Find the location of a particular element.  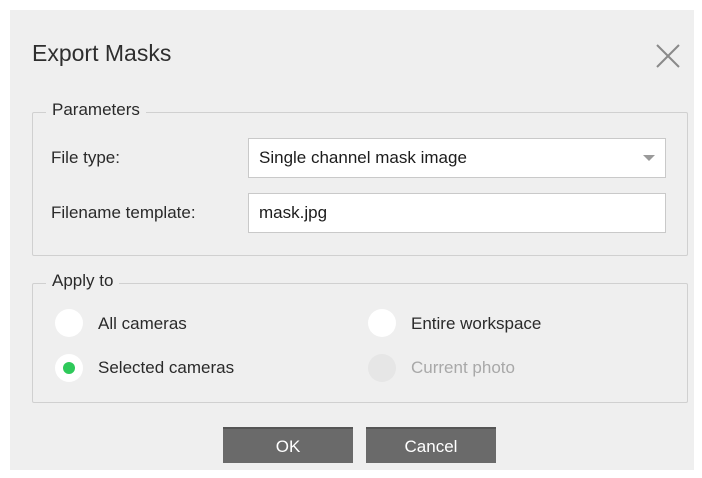

radio-entire-workspace-label: Entire workspace is located at coordinates (476, 324).